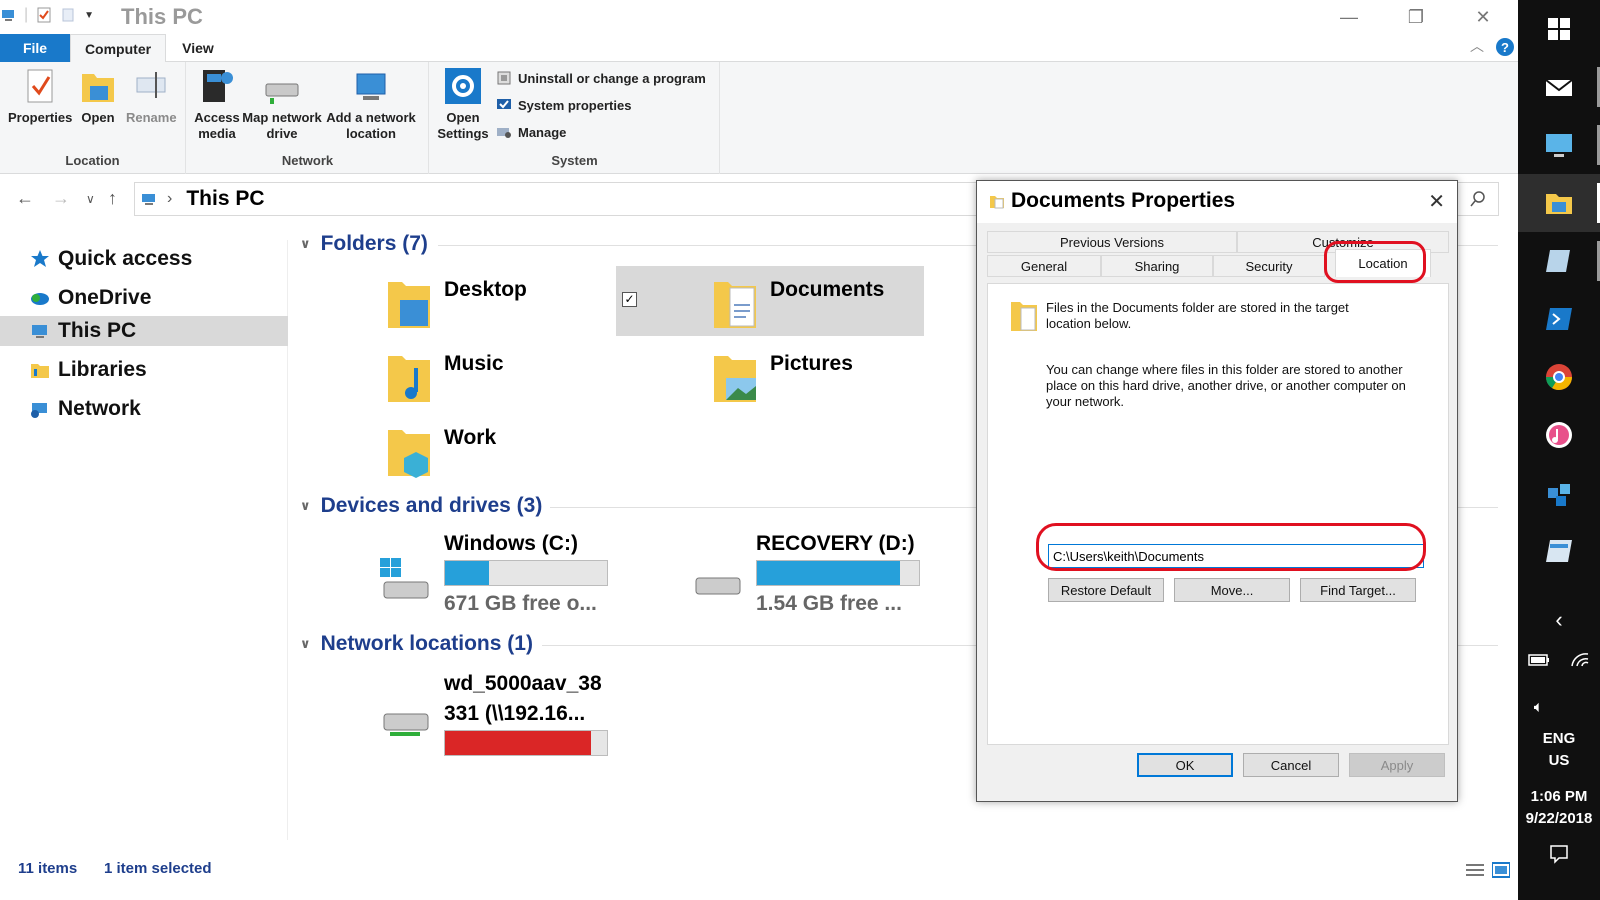  What do you see at coordinates (112, 198) in the screenshot?
I see `up-arrow-icon: ↑` at bounding box center [112, 198].